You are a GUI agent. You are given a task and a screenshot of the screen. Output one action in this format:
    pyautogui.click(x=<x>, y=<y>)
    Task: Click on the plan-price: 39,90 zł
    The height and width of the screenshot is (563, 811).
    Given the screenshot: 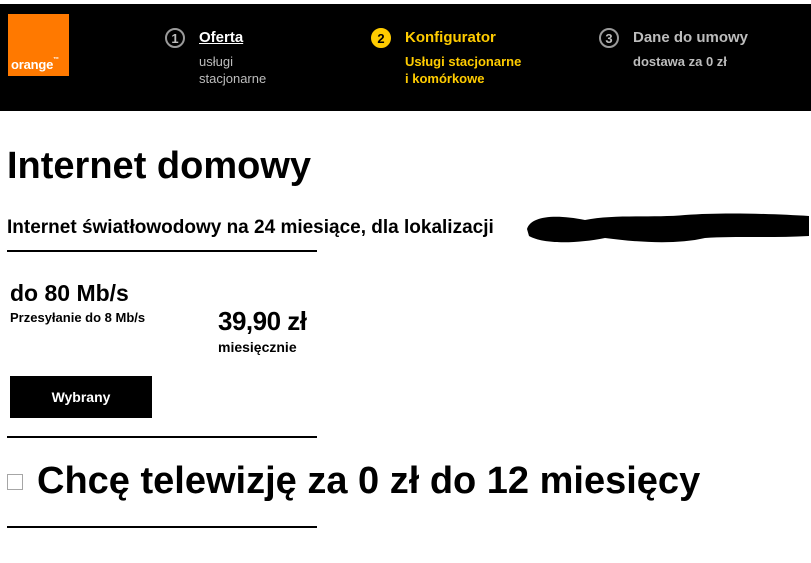 What is the action you would take?
    pyautogui.click(x=262, y=321)
    